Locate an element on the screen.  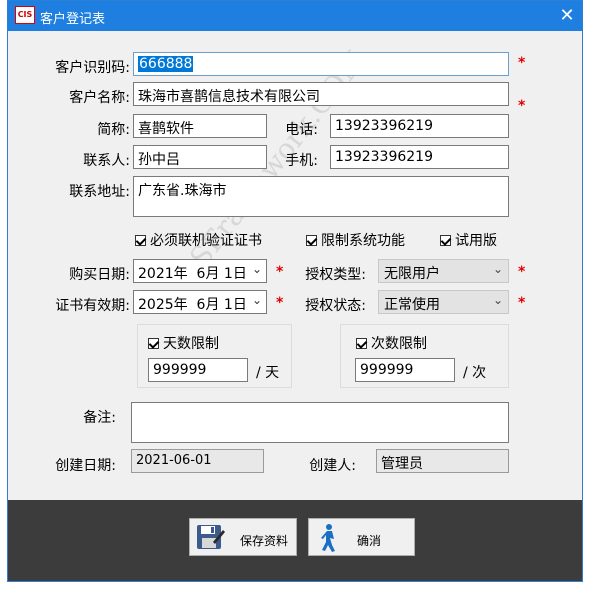
mobile-input: 13923396219 is located at coordinates (419, 157).